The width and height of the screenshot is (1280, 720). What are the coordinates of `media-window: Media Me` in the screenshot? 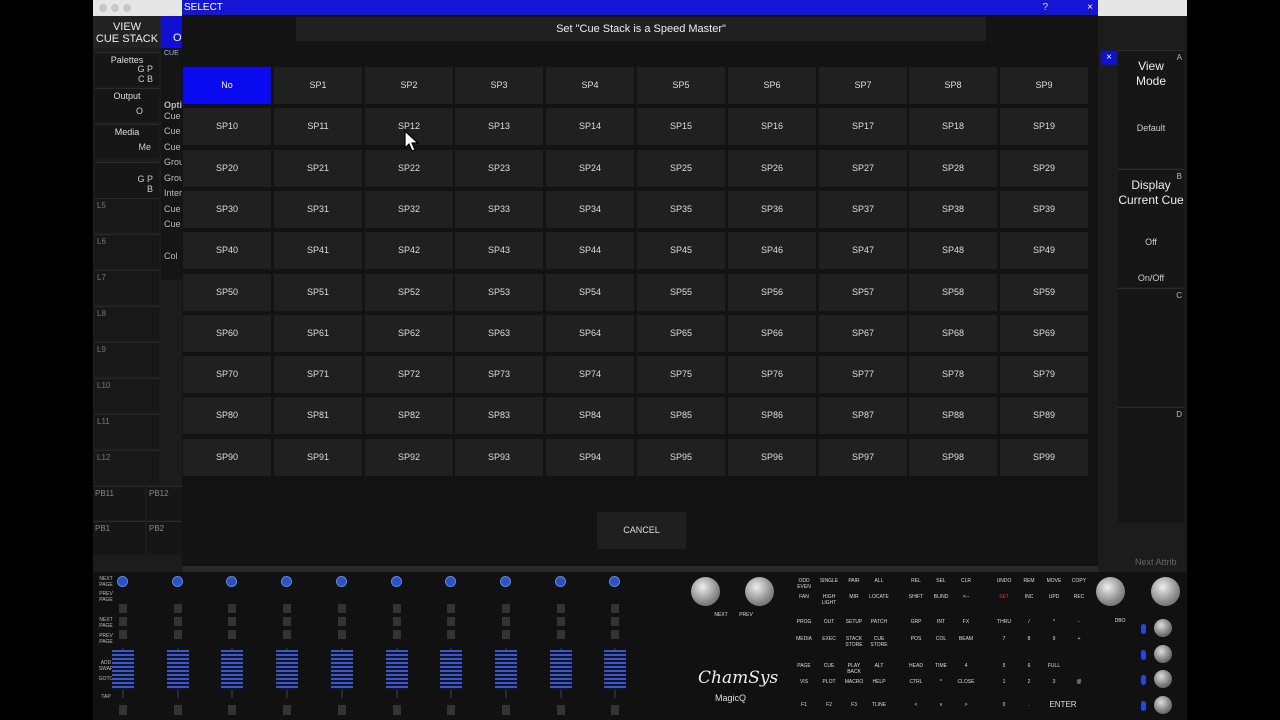 It's located at (127, 141).